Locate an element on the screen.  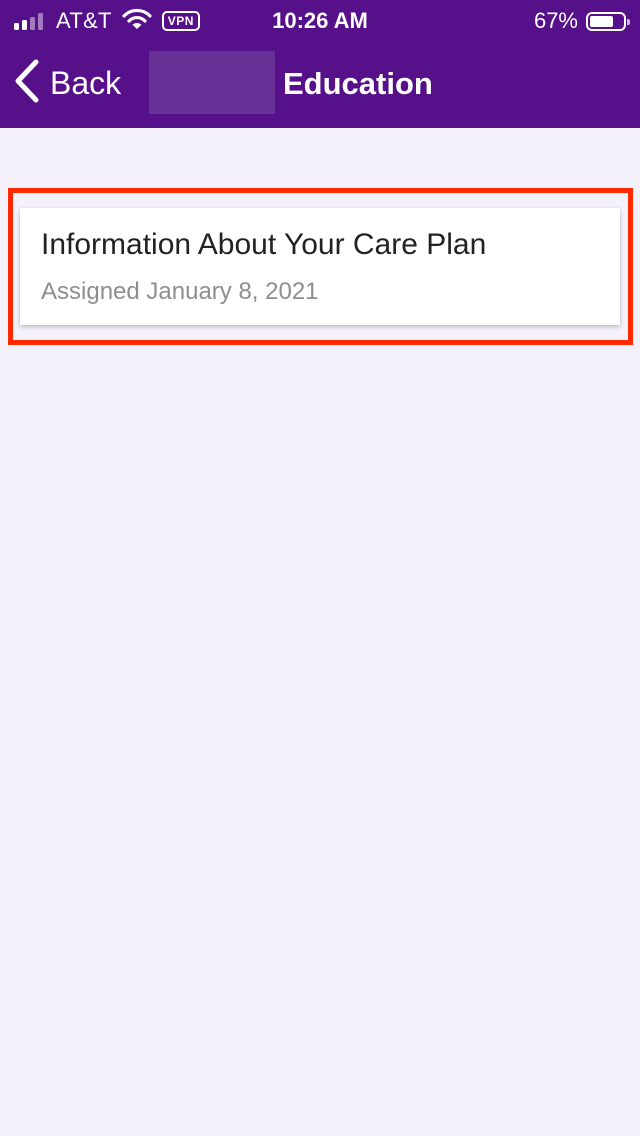
navigation-bar: Back Education is located at coordinates (320, 84).